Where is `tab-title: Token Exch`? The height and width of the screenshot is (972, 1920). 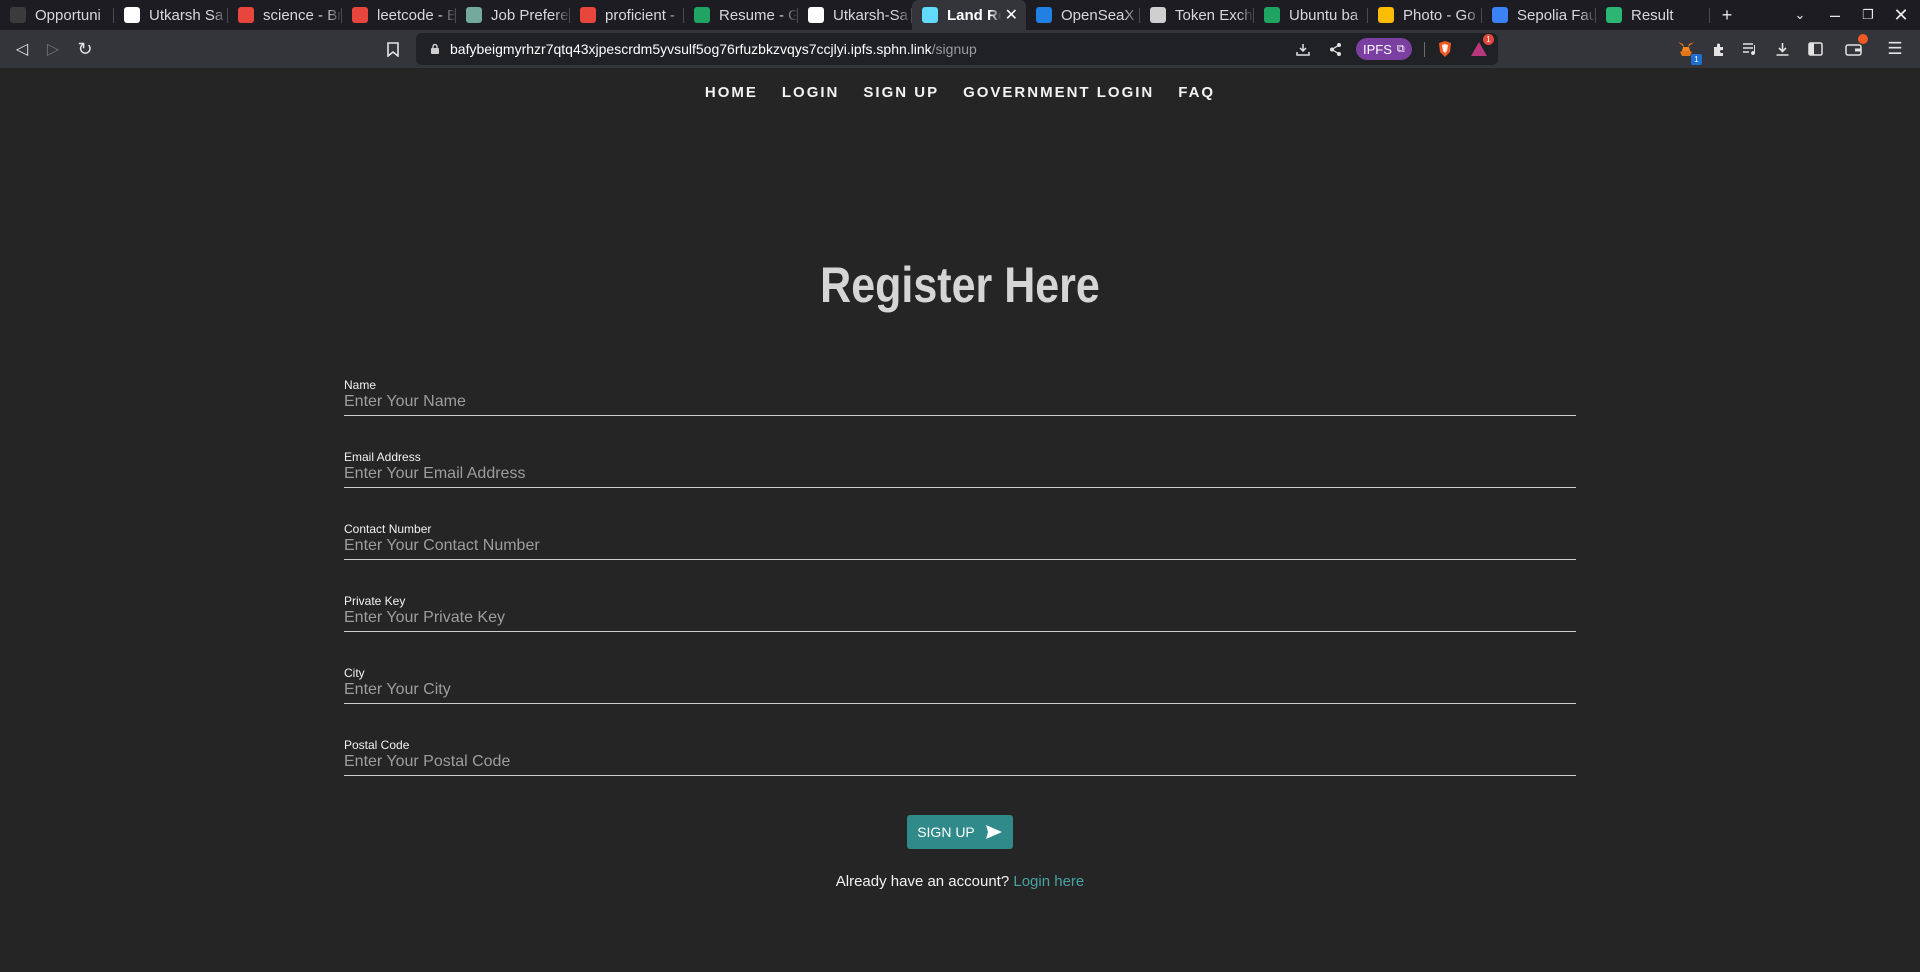 tab-title: Token Exch is located at coordinates (1214, 15).